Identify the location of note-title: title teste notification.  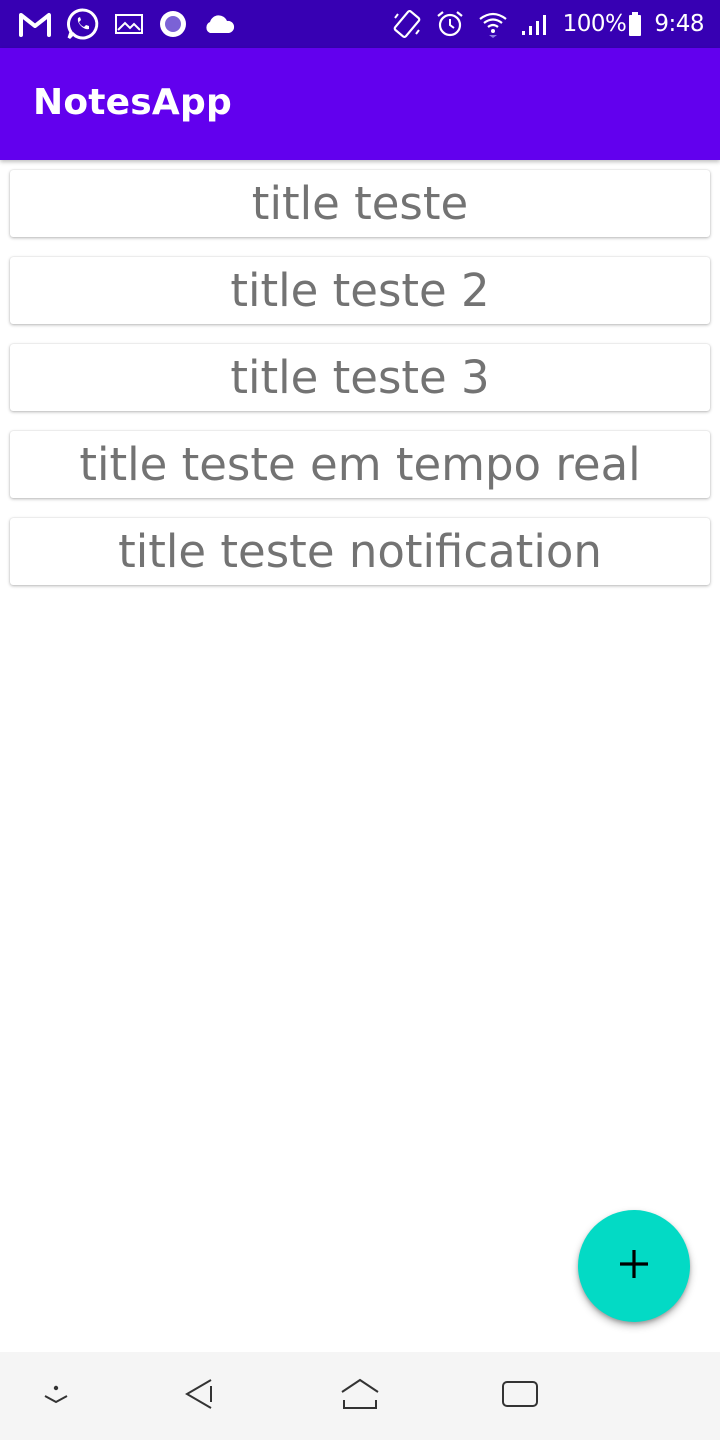
(360, 551).